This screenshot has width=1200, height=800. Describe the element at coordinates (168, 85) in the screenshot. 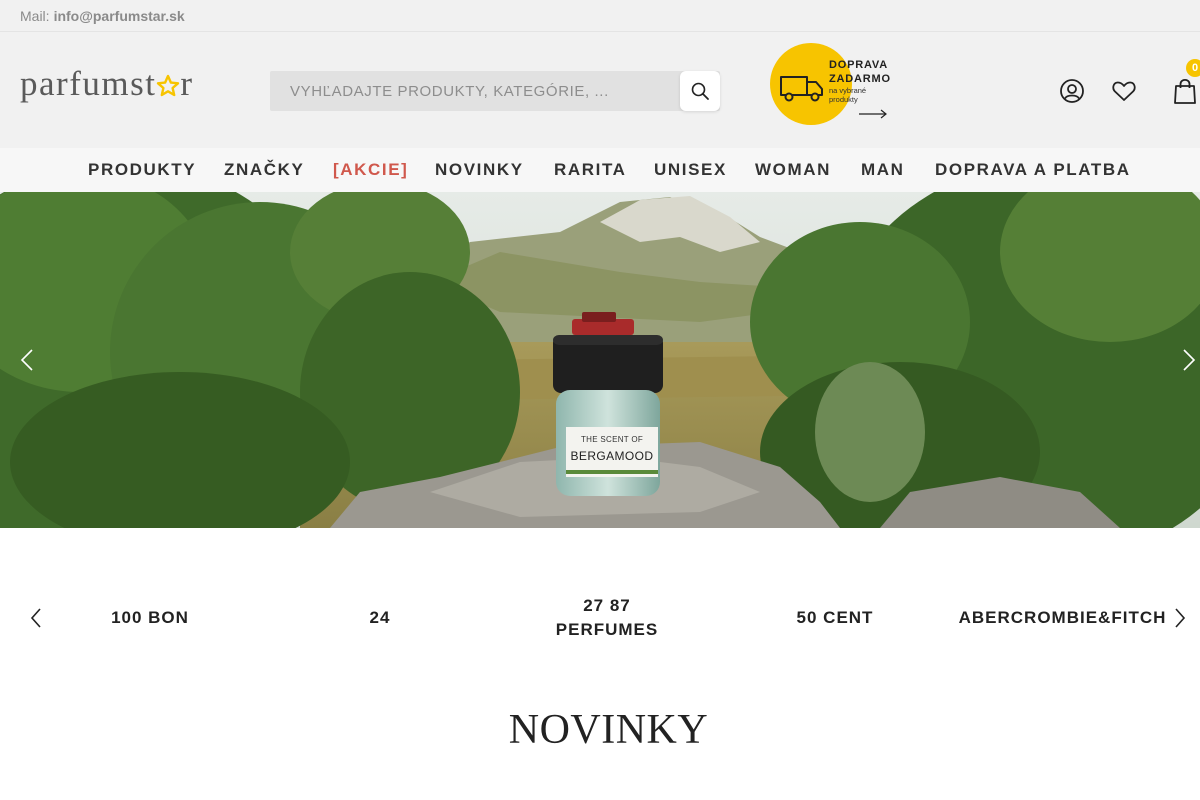

I see `logo-star-icon` at that location.